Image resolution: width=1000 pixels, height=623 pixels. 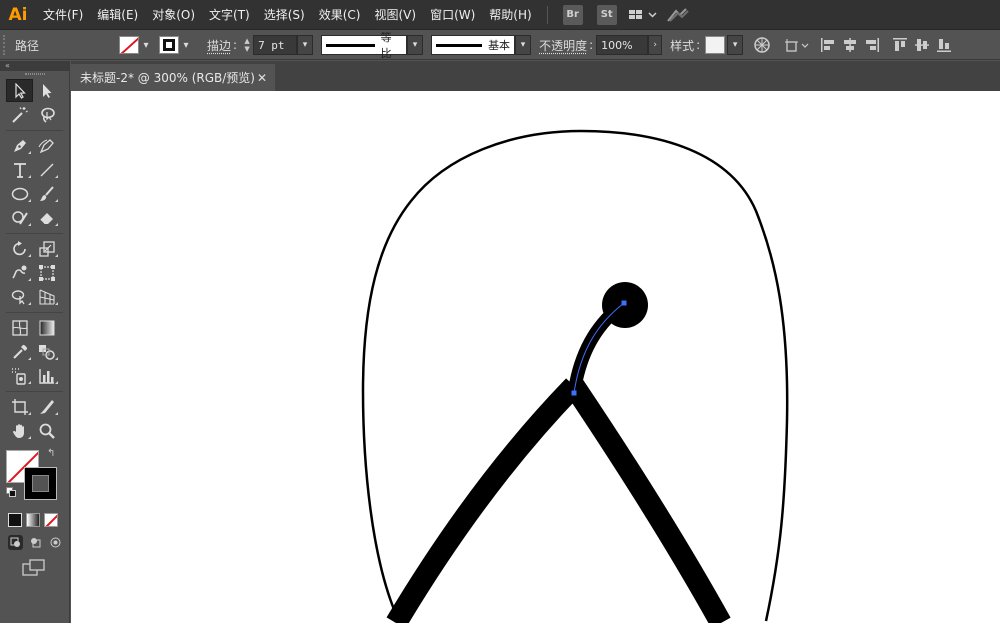 I want to click on gpu-performance-icon, so click(x=678, y=15).